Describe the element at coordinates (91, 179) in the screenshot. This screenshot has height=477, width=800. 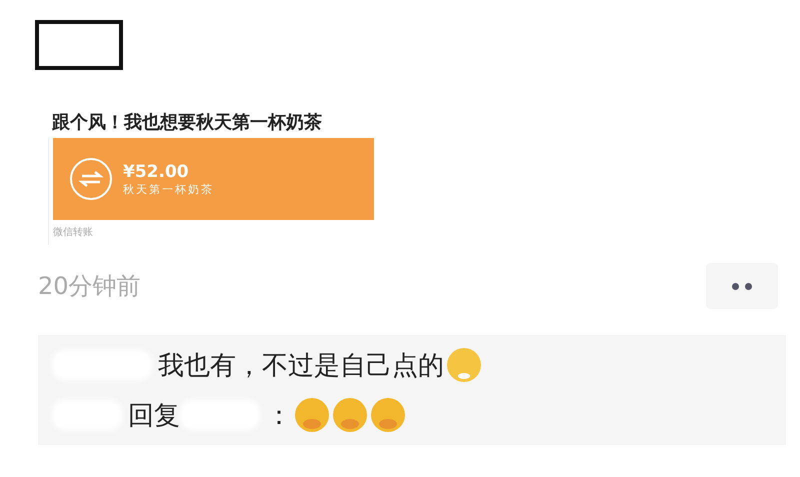
I see `transfer-icon` at that location.